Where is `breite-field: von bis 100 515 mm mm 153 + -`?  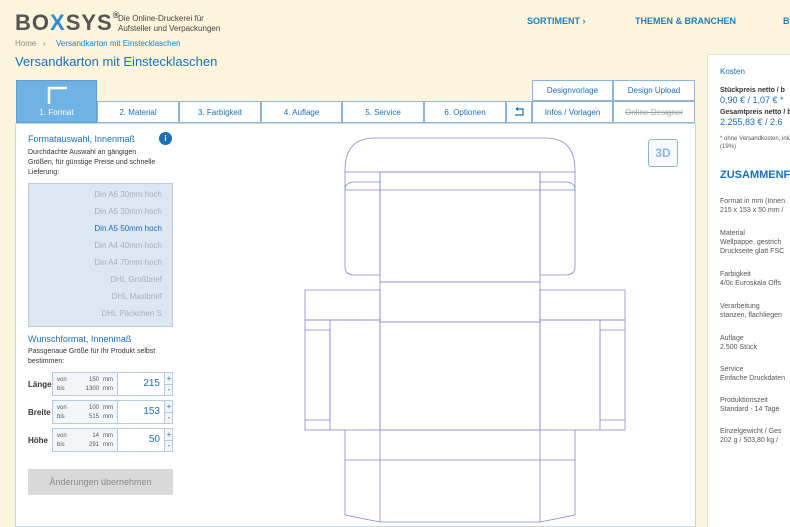
breite-field: von bis 100 515 mm mm 153 + - is located at coordinates (112, 412).